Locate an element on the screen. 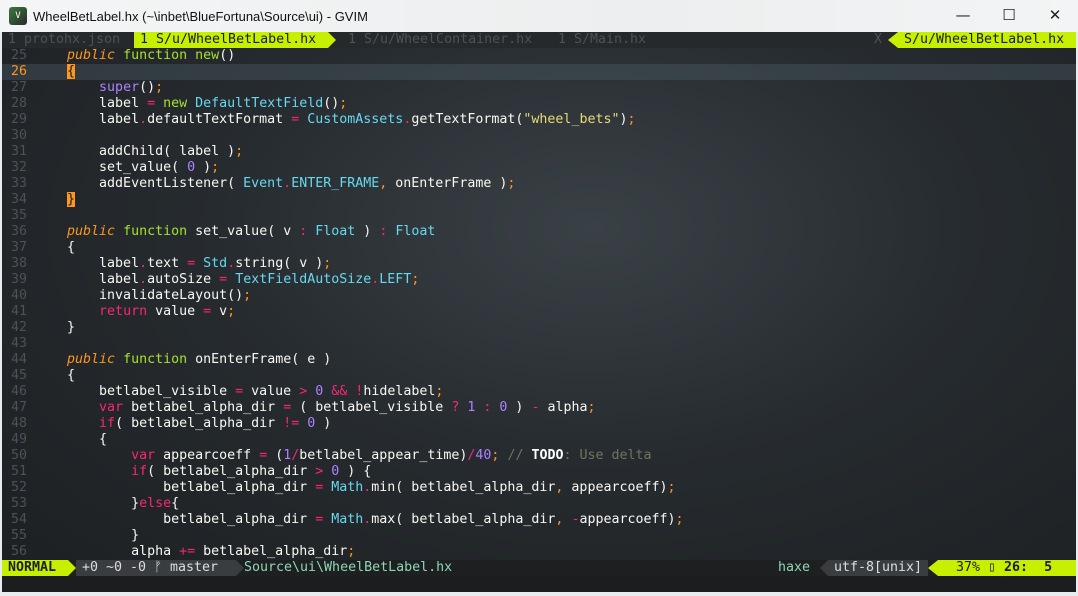 This screenshot has height=596, width=1078. code-token: public is located at coordinates (91, 359).